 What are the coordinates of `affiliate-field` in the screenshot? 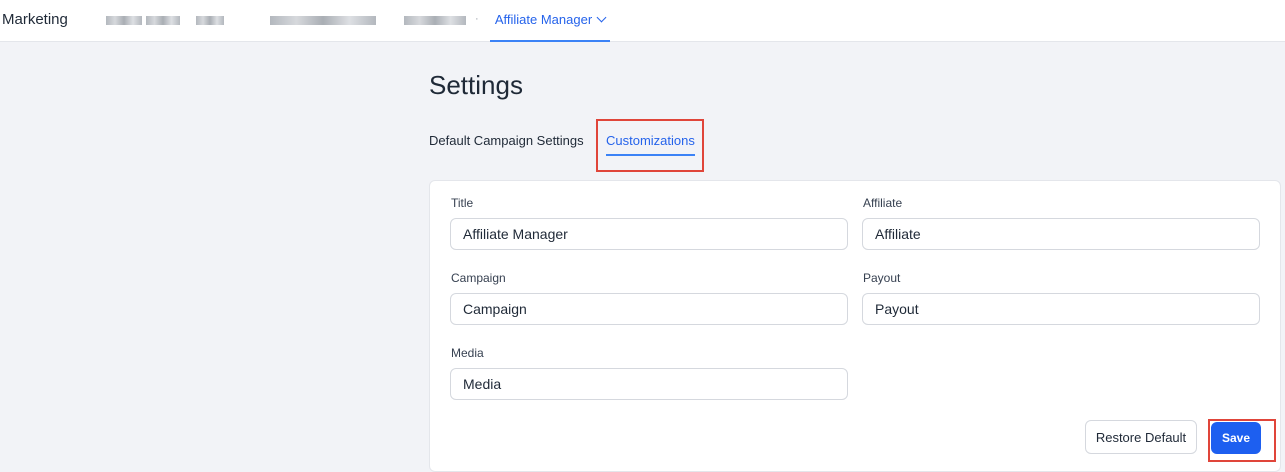 It's located at (1061, 234).